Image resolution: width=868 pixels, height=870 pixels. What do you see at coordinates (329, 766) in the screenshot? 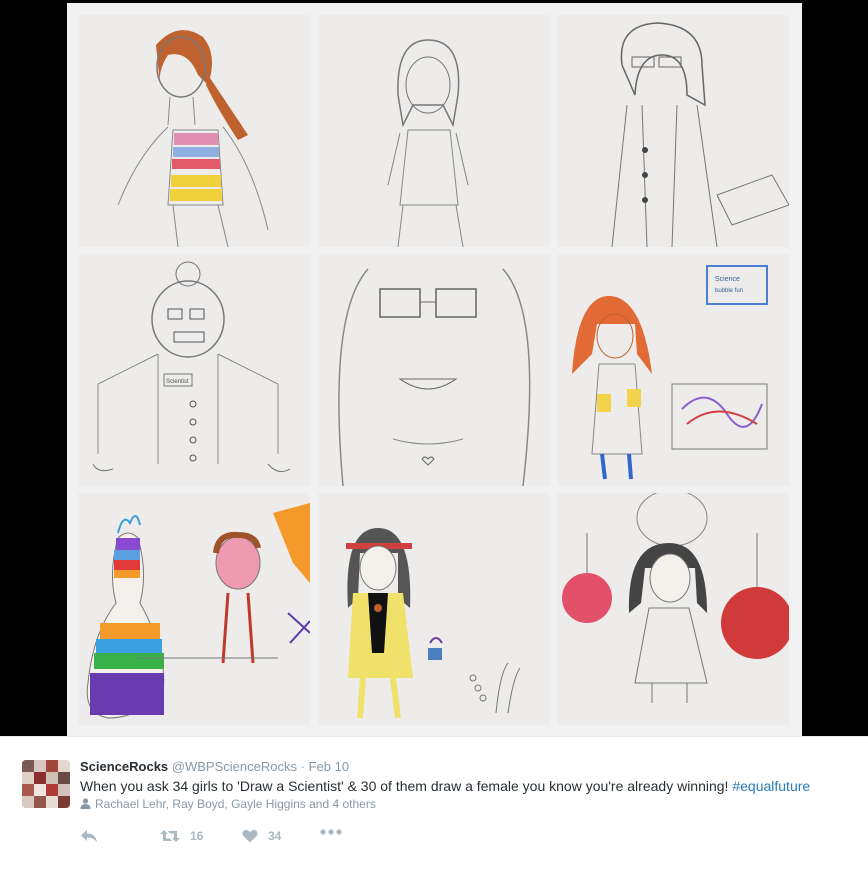
I see `timestamp: Feb 10` at bounding box center [329, 766].